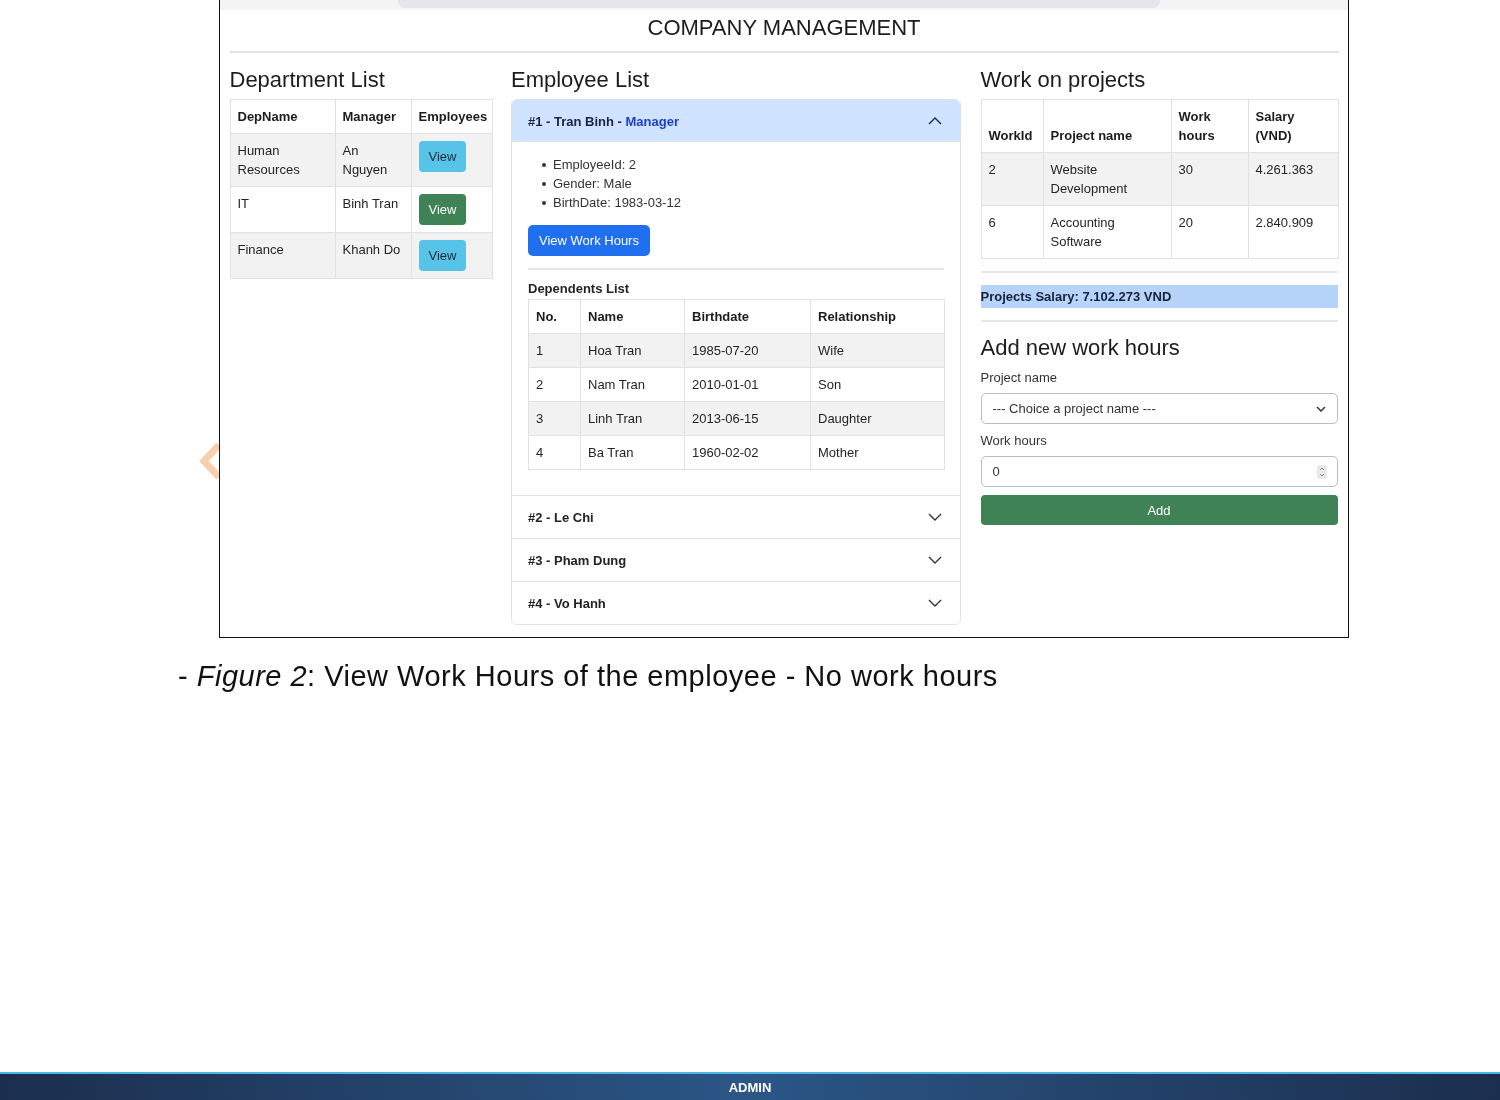 The height and width of the screenshot is (1100, 1500). I want to click on table-cell: Finance, so click(282, 255).